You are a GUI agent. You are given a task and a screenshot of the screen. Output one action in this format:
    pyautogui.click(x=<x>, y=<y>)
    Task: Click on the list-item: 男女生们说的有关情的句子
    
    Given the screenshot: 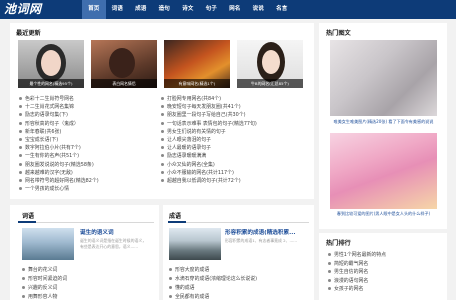 What is the action you would take?
    pyautogui.click(x=193, y=132)
    